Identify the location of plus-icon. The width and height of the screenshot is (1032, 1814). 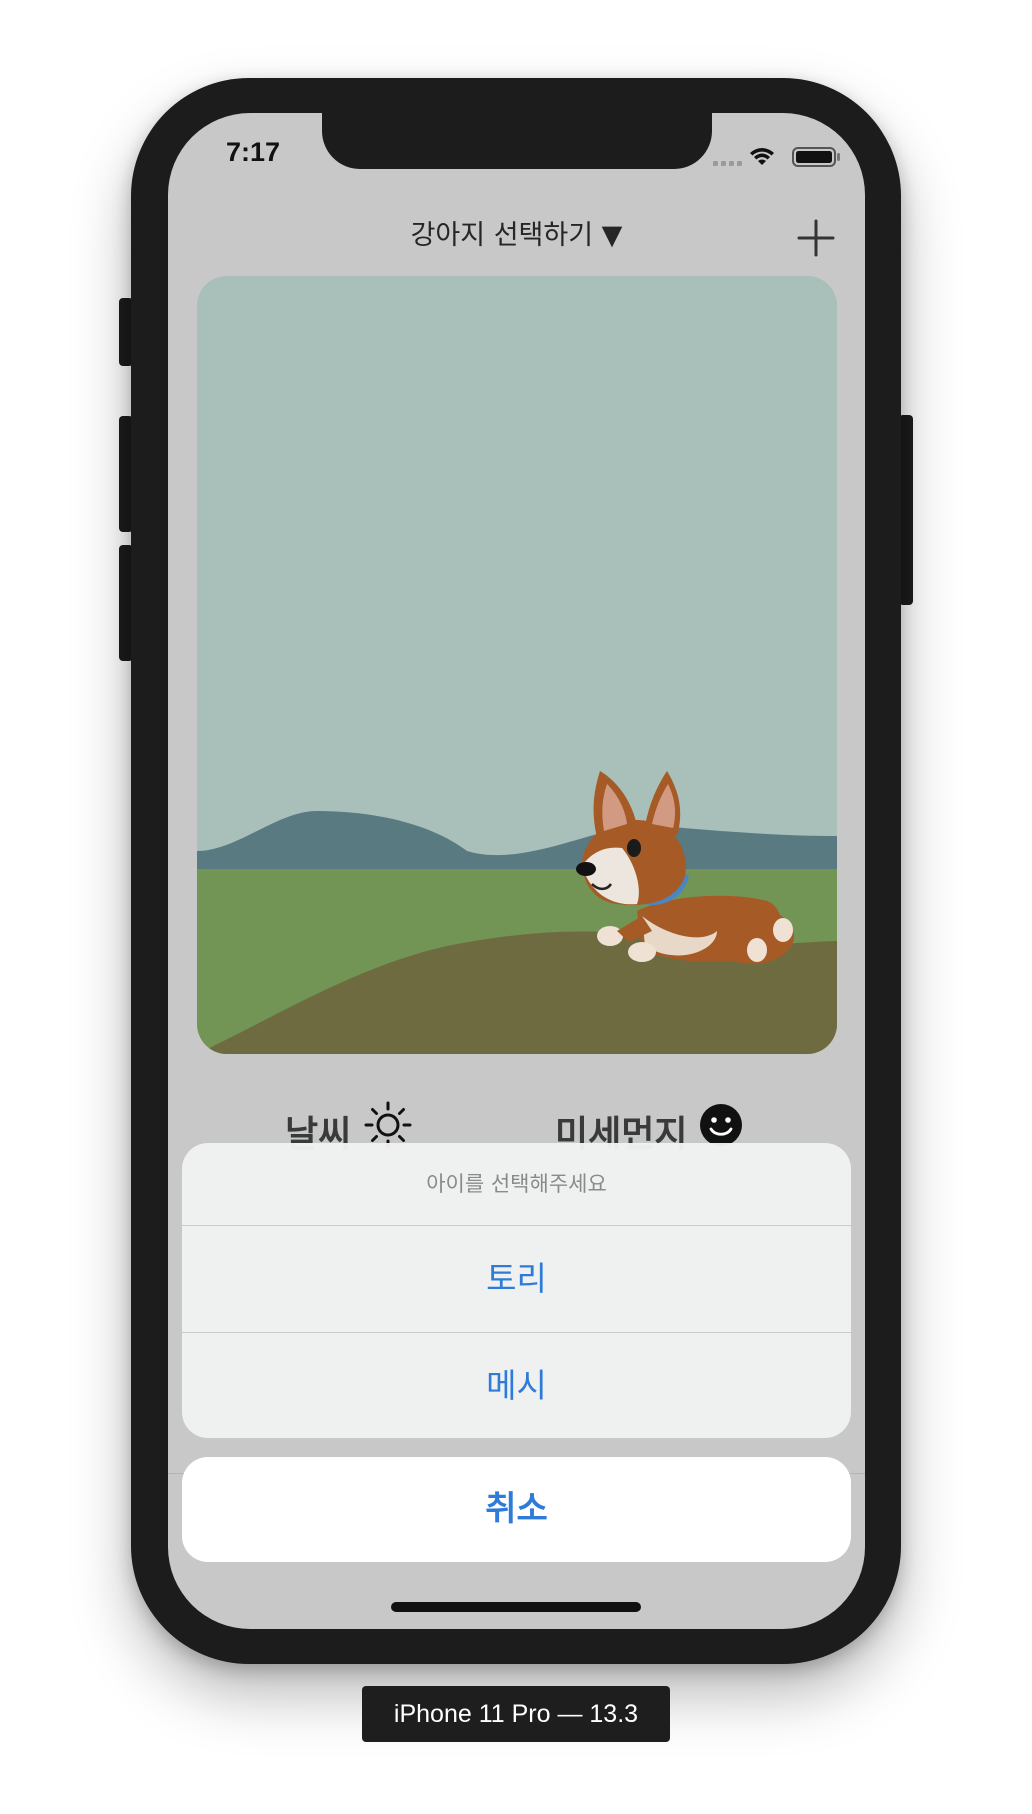
(816, 238).